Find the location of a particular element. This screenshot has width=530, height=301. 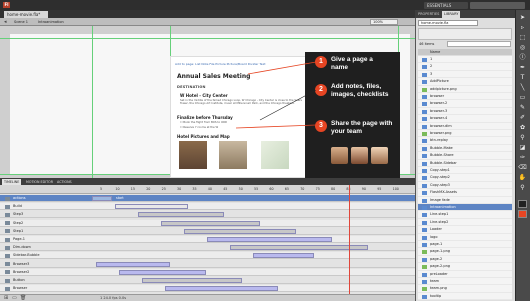

3d-rotation-tool-icon: ◎ is located at coordinates (522, 48).